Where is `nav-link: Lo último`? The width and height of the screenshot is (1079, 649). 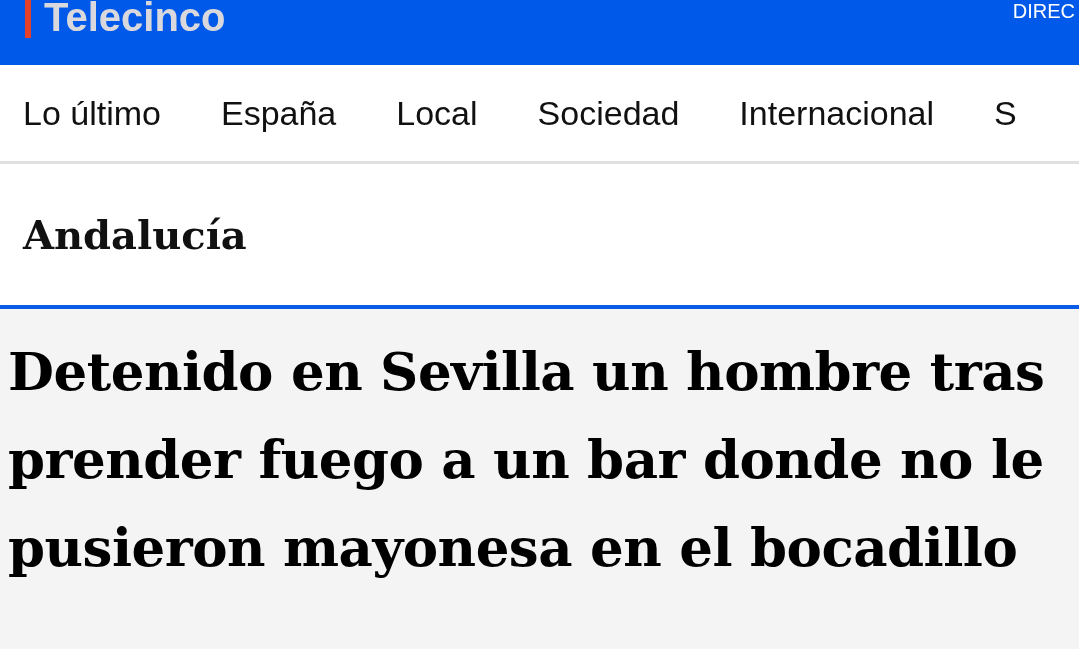 nav-link: Lo último is located at coordinates (92, 113).